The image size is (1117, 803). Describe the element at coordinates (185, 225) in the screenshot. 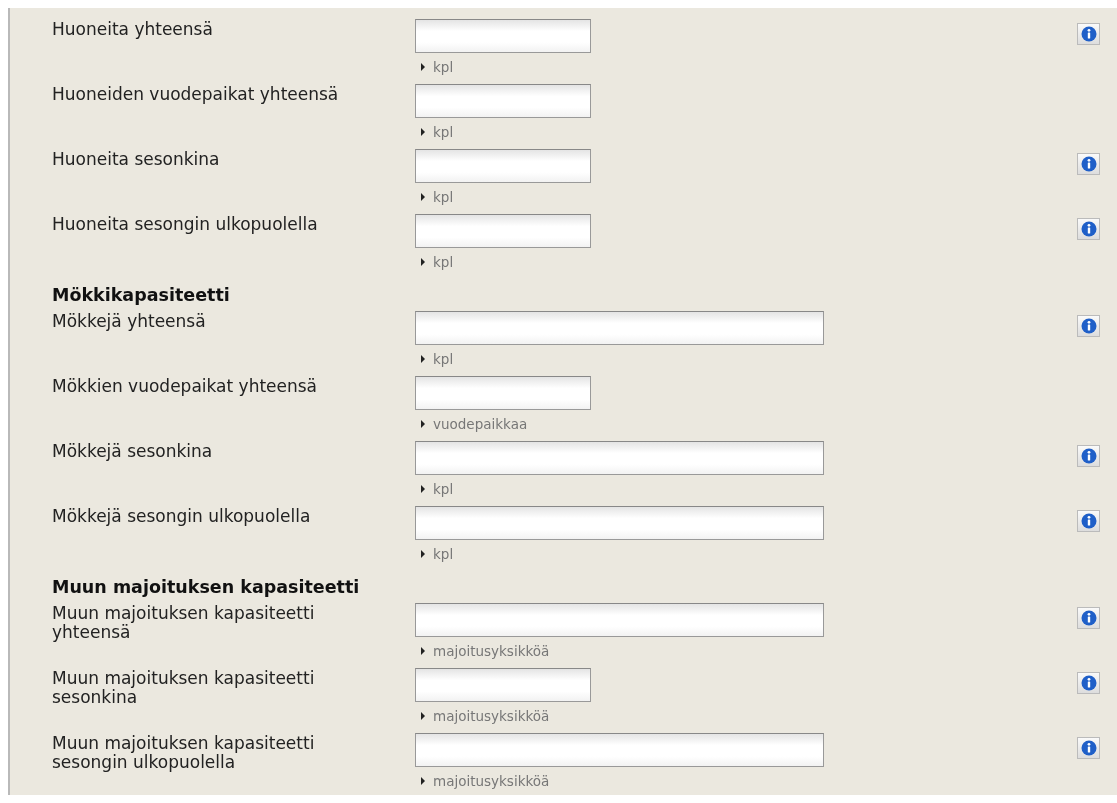

I see `field-label: Huoneita sesongin ulkopuolella` at that location.